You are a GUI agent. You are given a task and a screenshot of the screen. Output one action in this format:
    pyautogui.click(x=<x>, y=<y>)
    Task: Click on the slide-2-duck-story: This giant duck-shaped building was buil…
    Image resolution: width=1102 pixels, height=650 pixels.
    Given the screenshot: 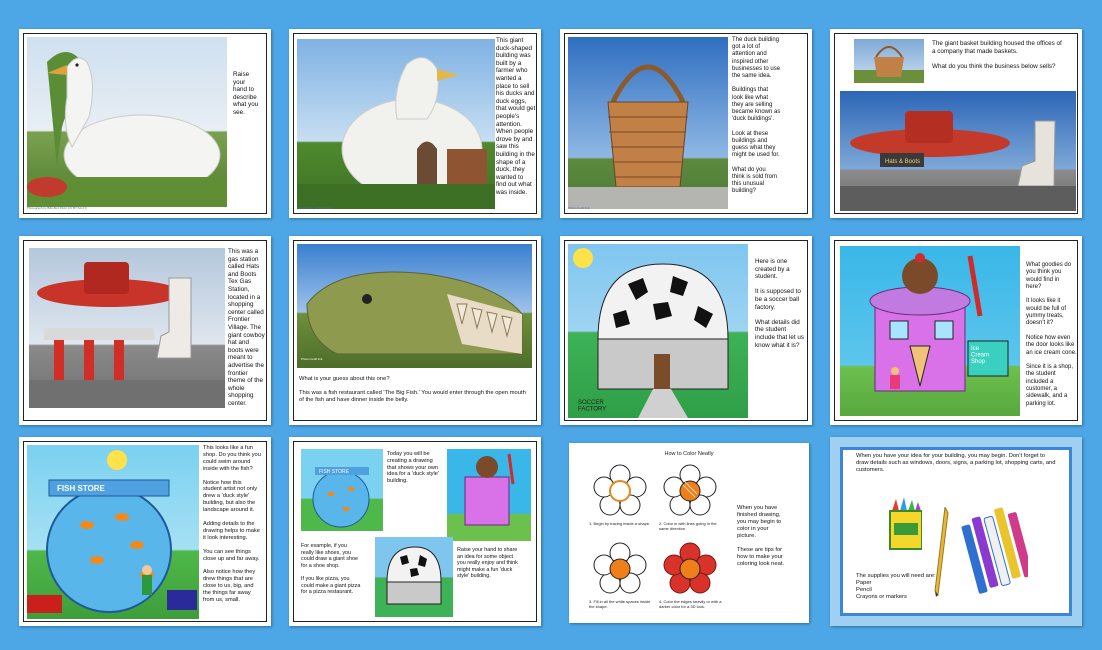 What is the action you would take?
    pyautogui.click(x=415, y=123)
    